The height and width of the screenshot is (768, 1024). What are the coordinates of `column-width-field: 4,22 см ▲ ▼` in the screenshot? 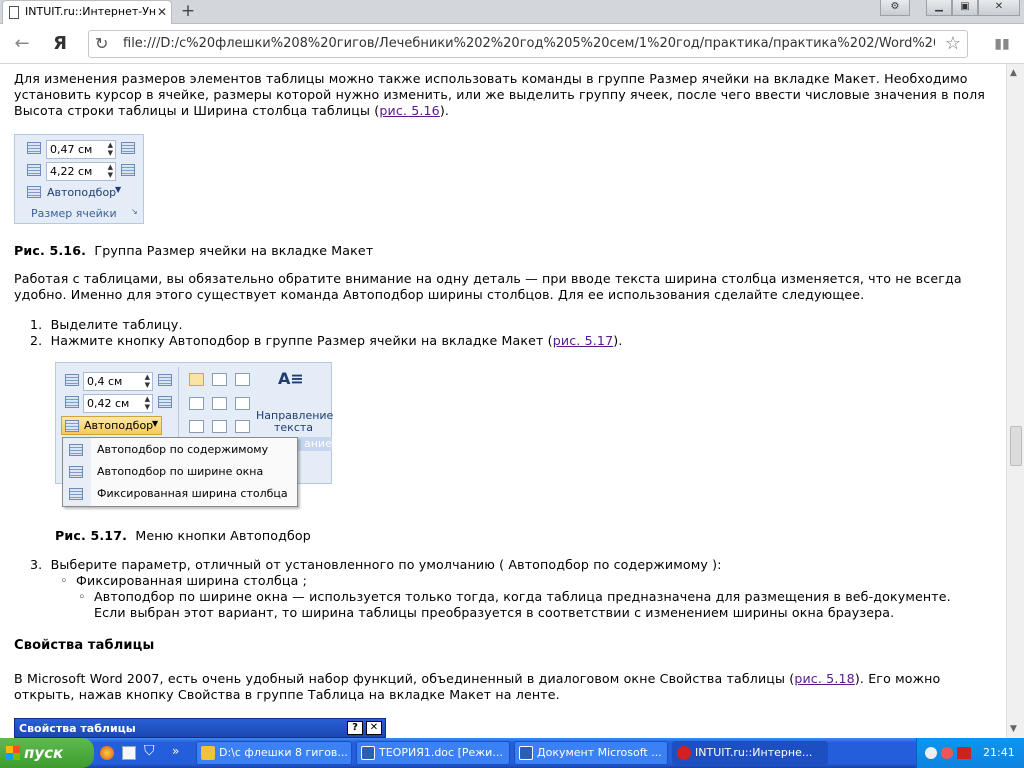 It's located at (81, 171).